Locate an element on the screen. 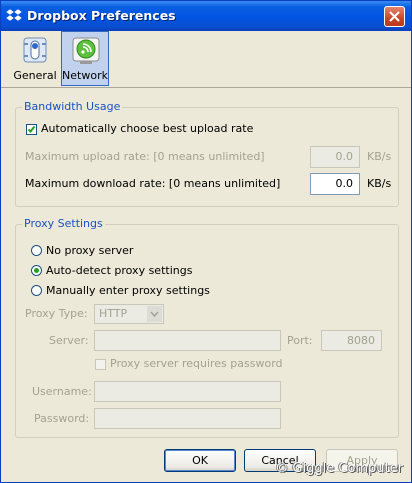 This screenshot has width=412, height=483. upload-rate-unit: KB/s is located at coordinates (379, 156).